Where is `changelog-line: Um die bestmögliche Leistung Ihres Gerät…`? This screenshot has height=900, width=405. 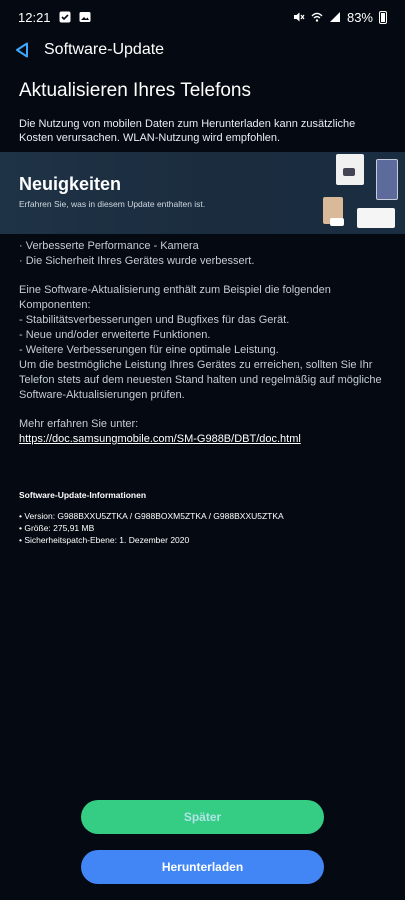 changelog-line: Um die bestmögliche Leistung Ihres Gerät… is located at coordinates (196, 365).